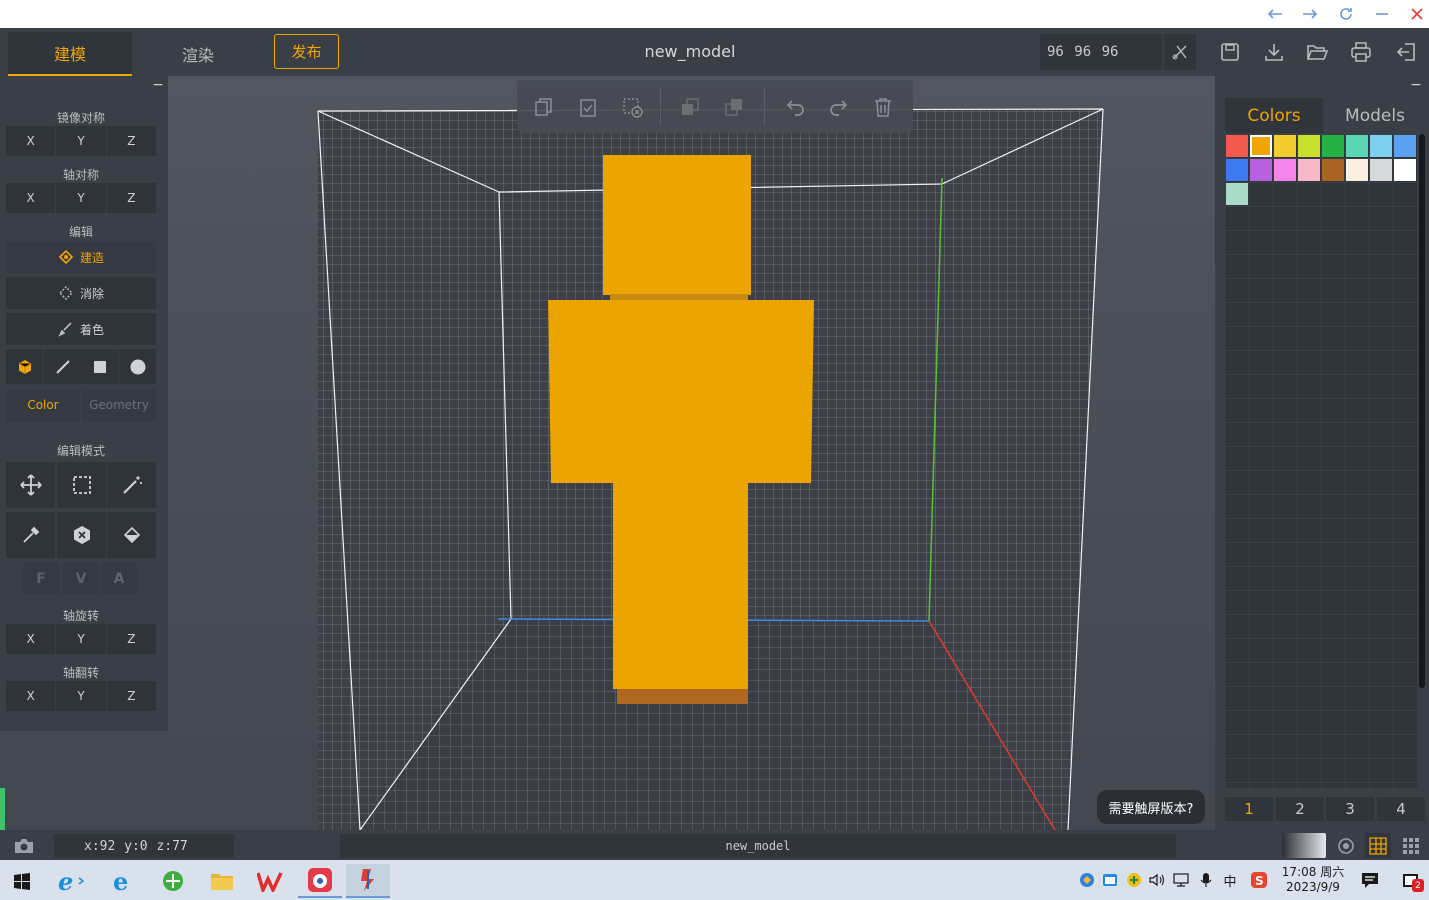 Image resolution: width=1429 pixels, height=900 pixels. What do you see at coordinates (1087, 880) in the screenshot?
I see `tray-app-icon` at bounding box center [1087, 880].